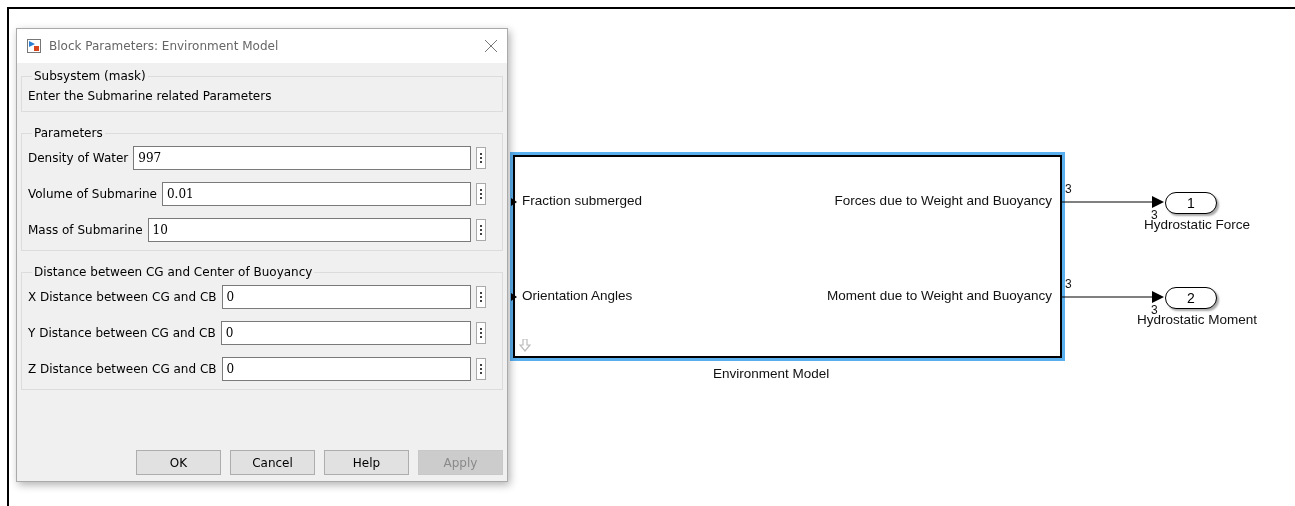 Image resolution: width=1295 pixels, height=506 pixels. What do you see at coordinates (78, 158) in the screenshot?
I see `parameter-label: Density of Water` at bounding box center [78, 158].